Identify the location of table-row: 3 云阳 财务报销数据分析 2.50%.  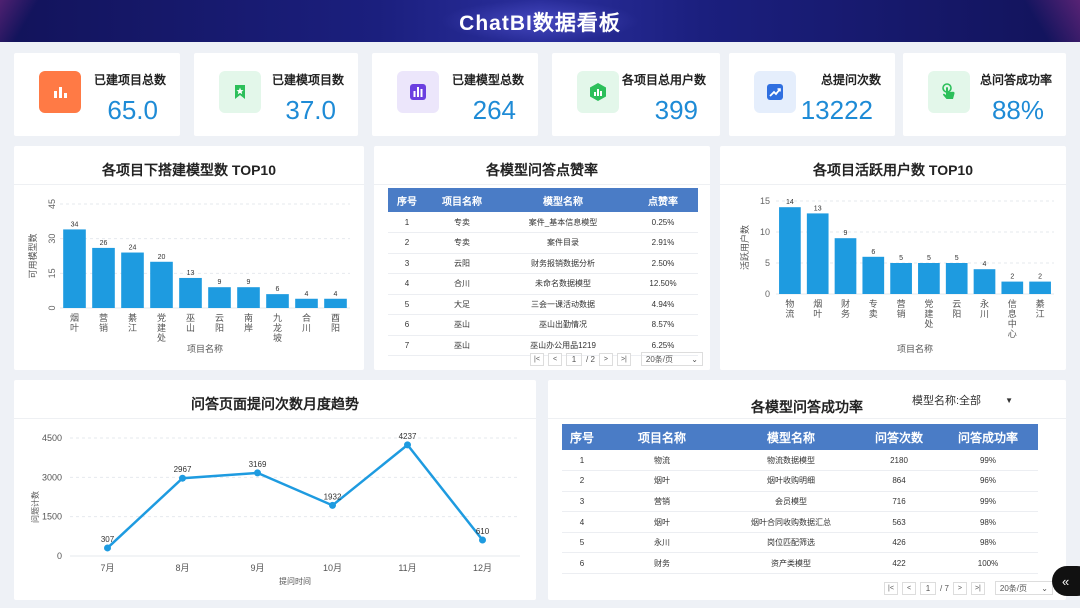
(543, 263).